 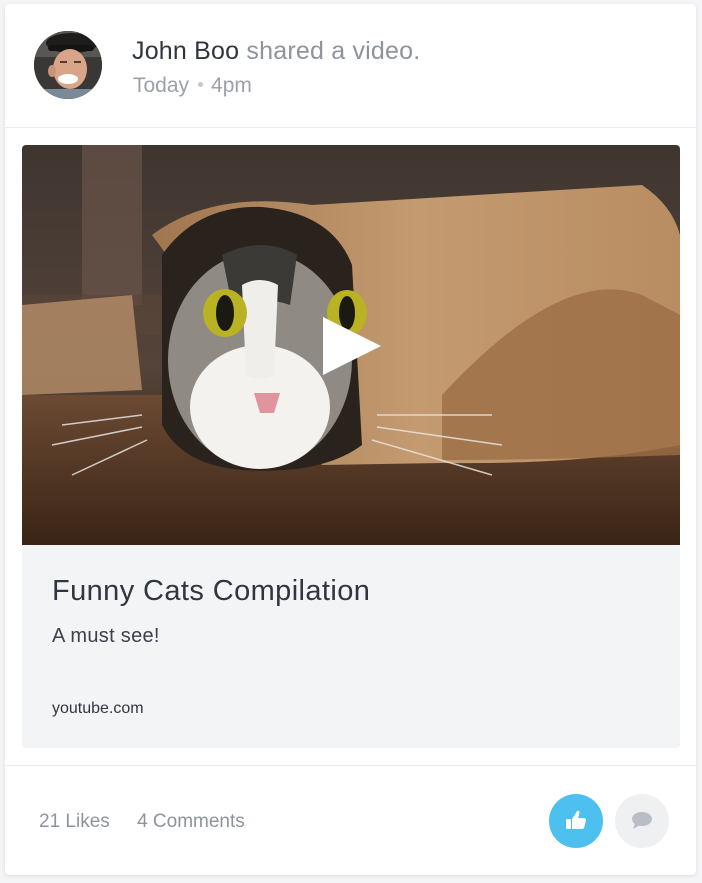 I want to click on speech-bubble-icon, so click(x=642, y=820).